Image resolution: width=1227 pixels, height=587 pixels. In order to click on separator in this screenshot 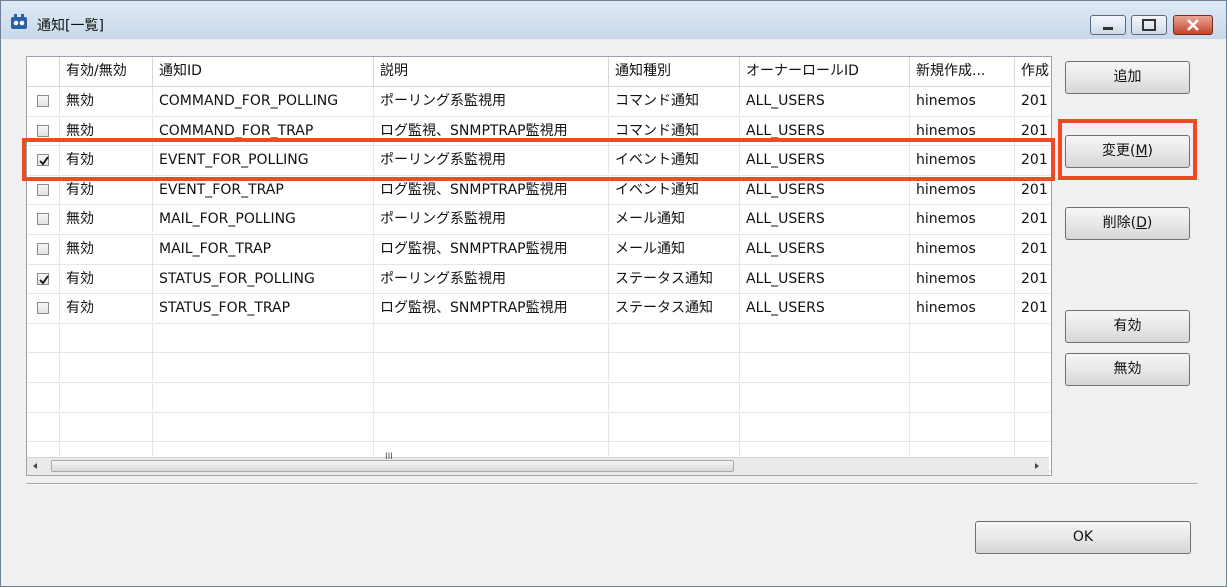, I will do `click(612, 484)`.